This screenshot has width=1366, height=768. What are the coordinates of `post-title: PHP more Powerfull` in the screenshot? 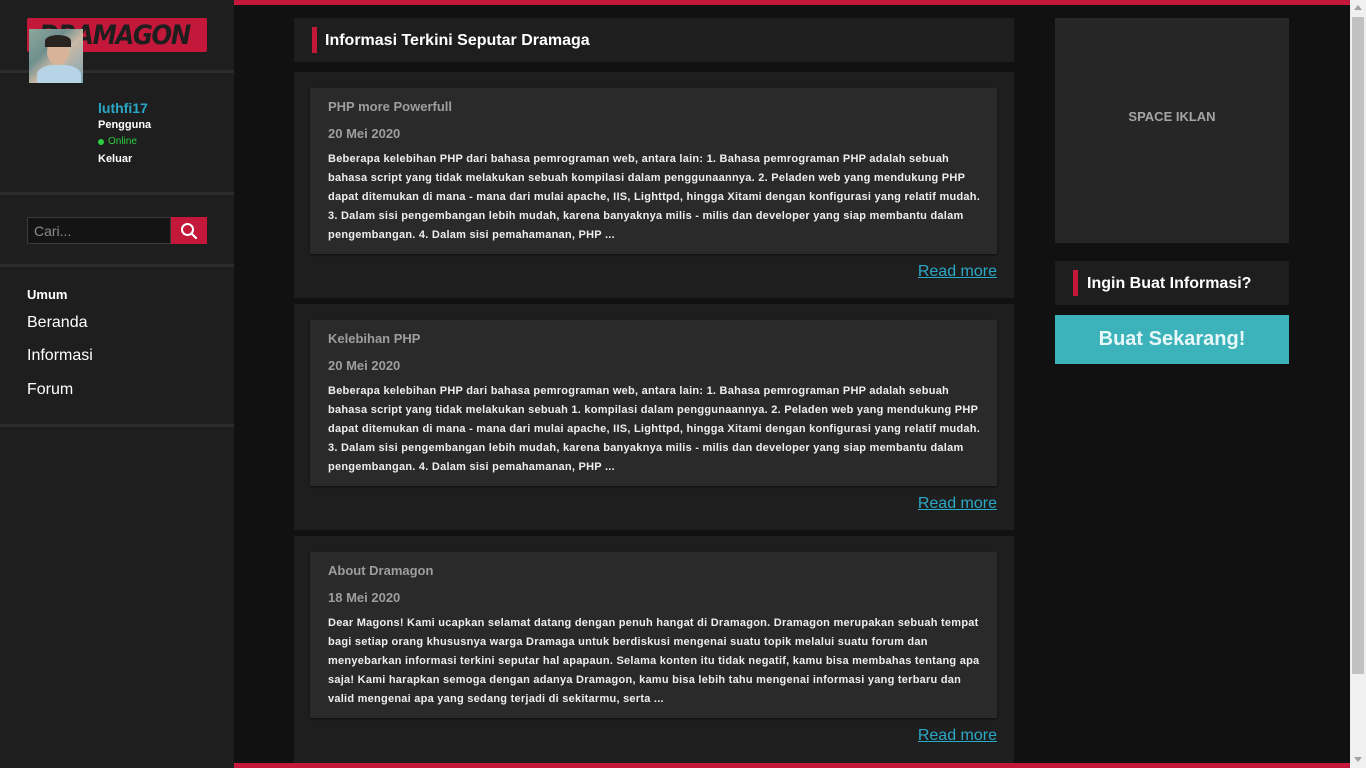 It's located at (390, 106).